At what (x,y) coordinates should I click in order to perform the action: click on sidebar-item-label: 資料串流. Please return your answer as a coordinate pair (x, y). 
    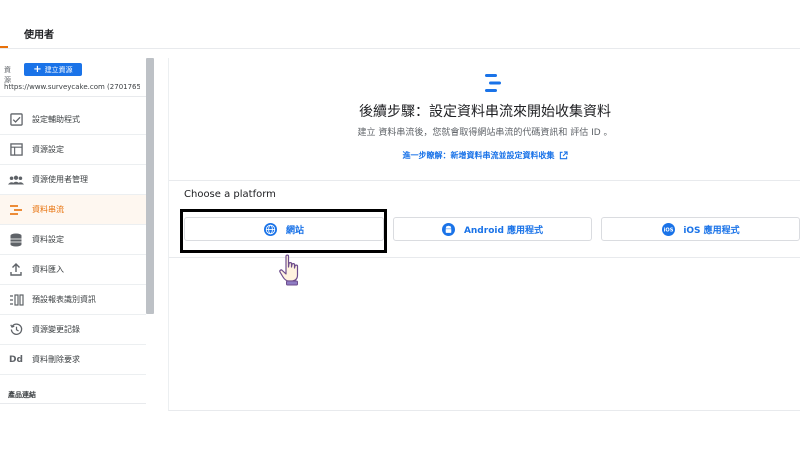
    Looking at the image, I should click on (48, 209).